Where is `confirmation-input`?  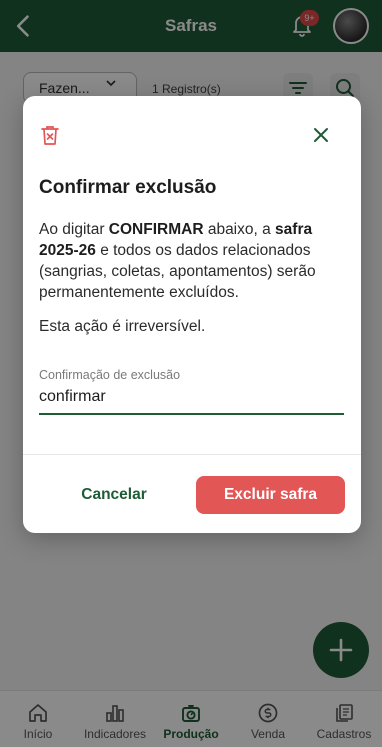 confirmation-input is located at coordinates (191, 399).